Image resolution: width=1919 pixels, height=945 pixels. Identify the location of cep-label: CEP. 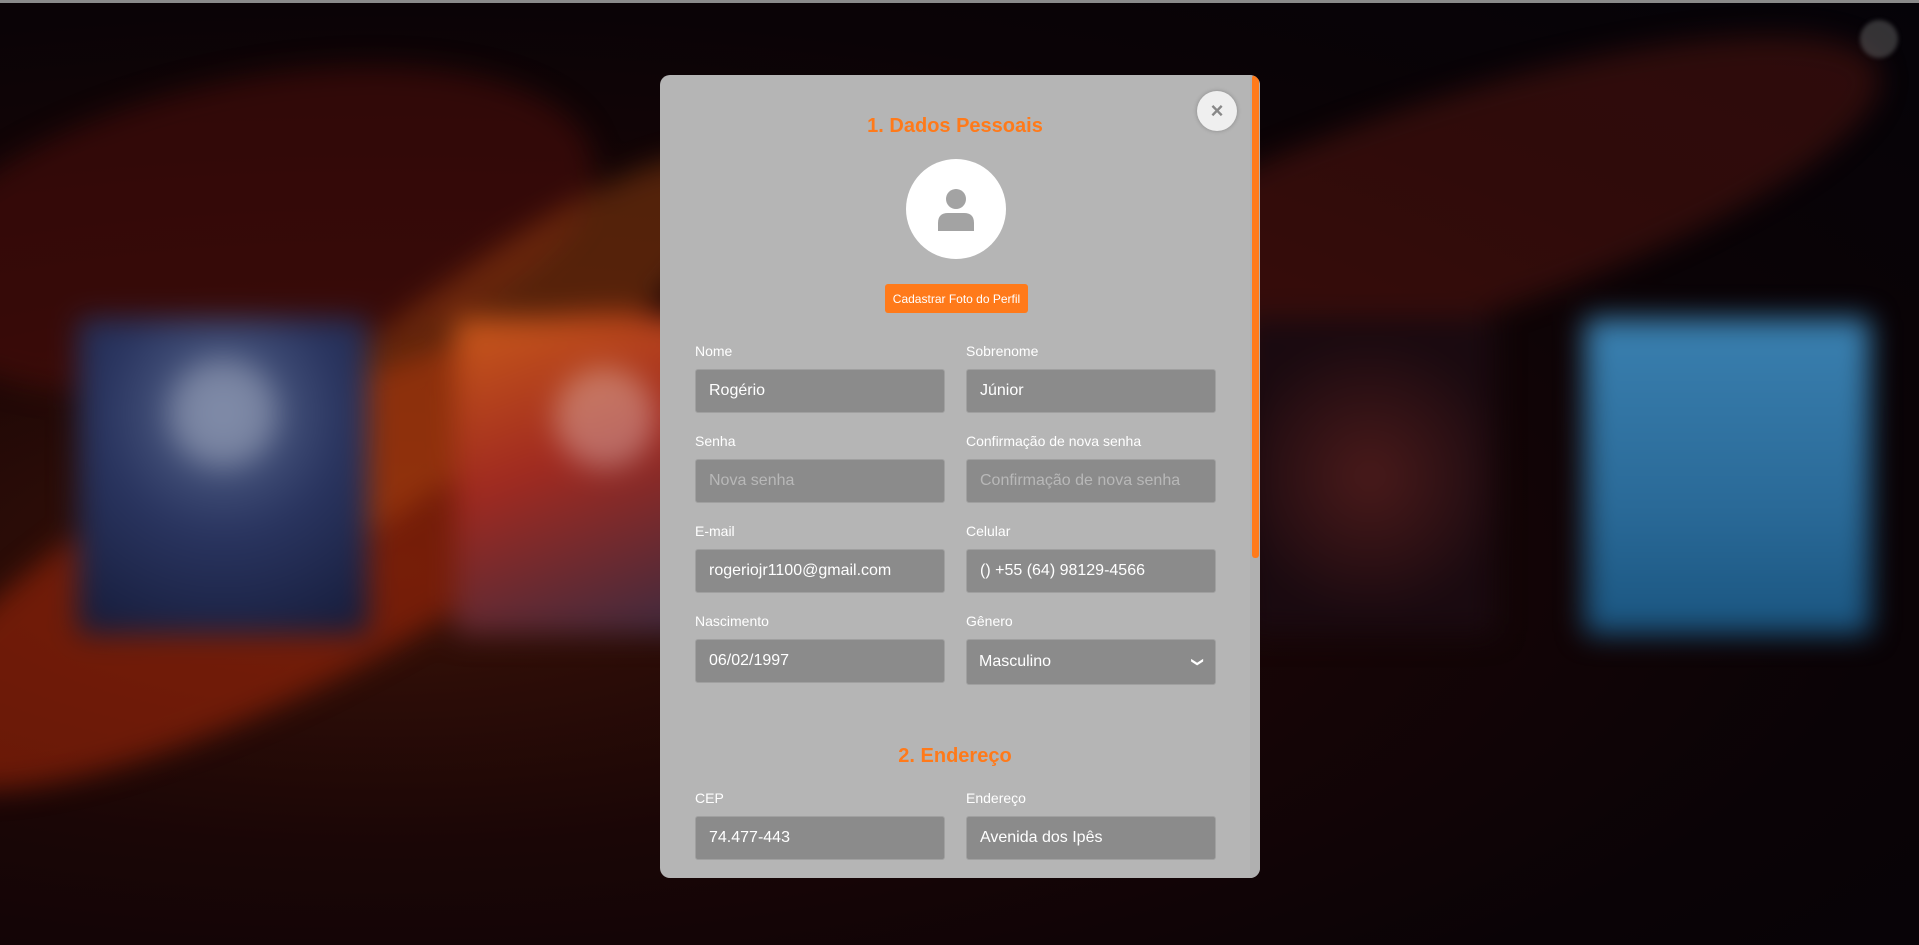
(709, 798).